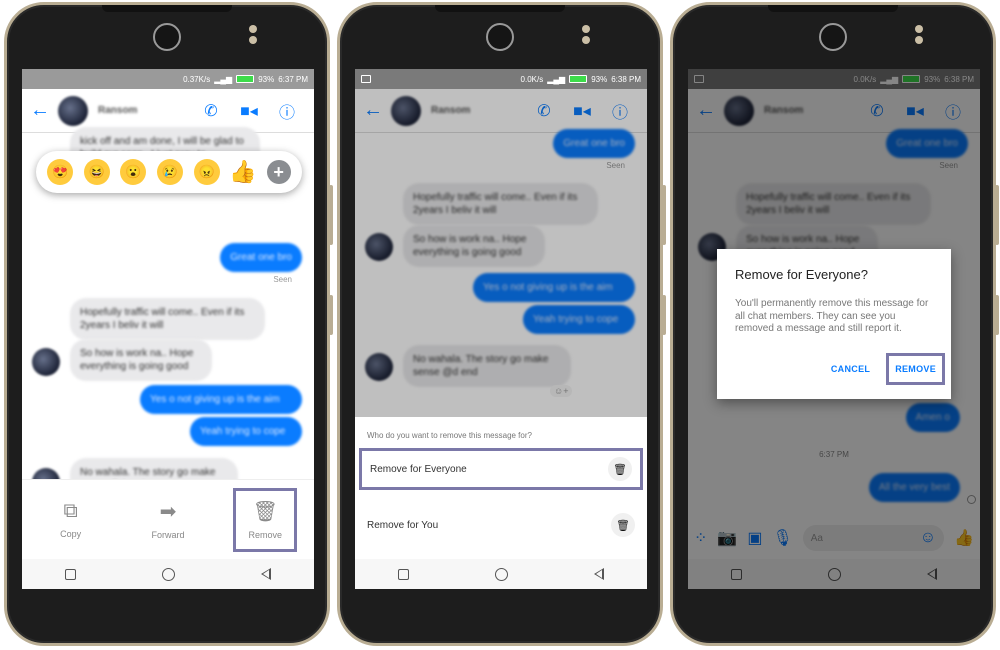 Image resolution: width=1000 pixels, height=650 pixels. What do you see at coordinates (206, 172) in the screenshot?
I see `angry-reaction-icon: 😠` at bounding box center [206, 172].